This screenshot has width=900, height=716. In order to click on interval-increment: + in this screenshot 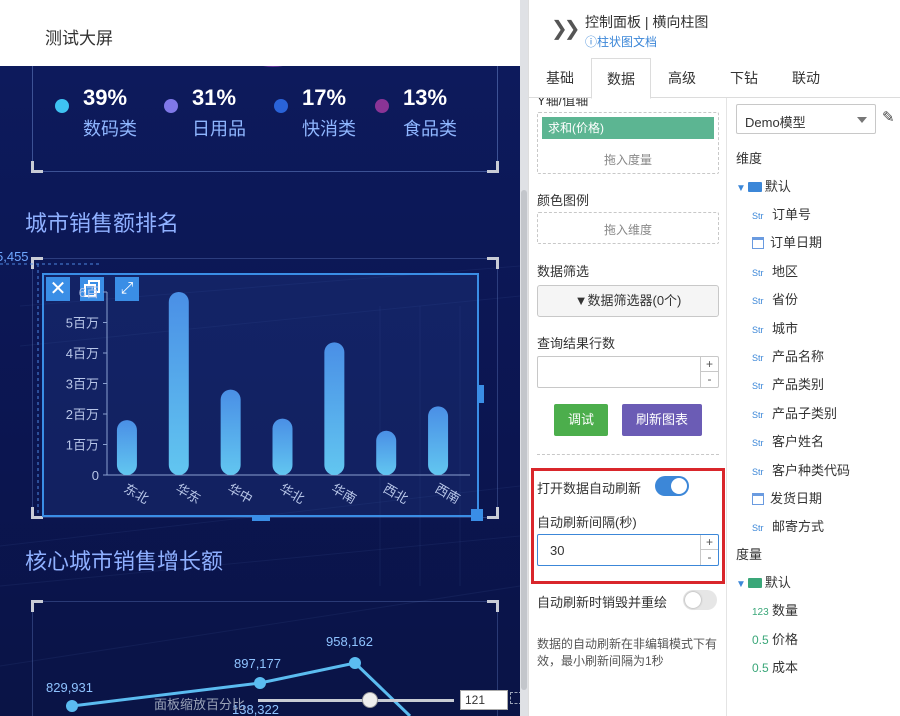, I will do `click(709, 542)`.